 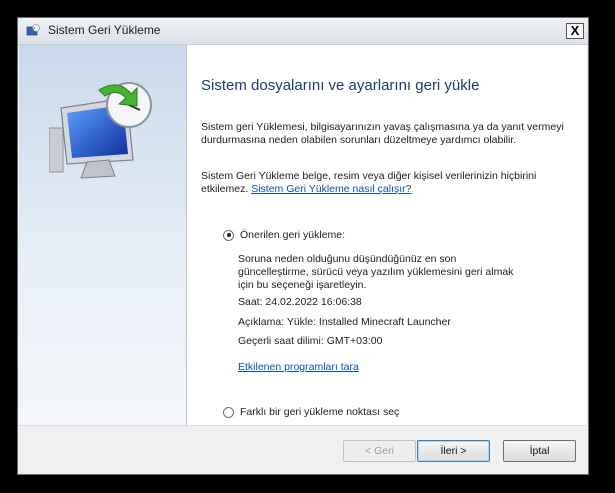 What do you see at coordinates (310, 341) in the screenshot?
I see `timezone-text: Geçerli saat dilimi: GMT+03:00` at bounding box center [310, 341].